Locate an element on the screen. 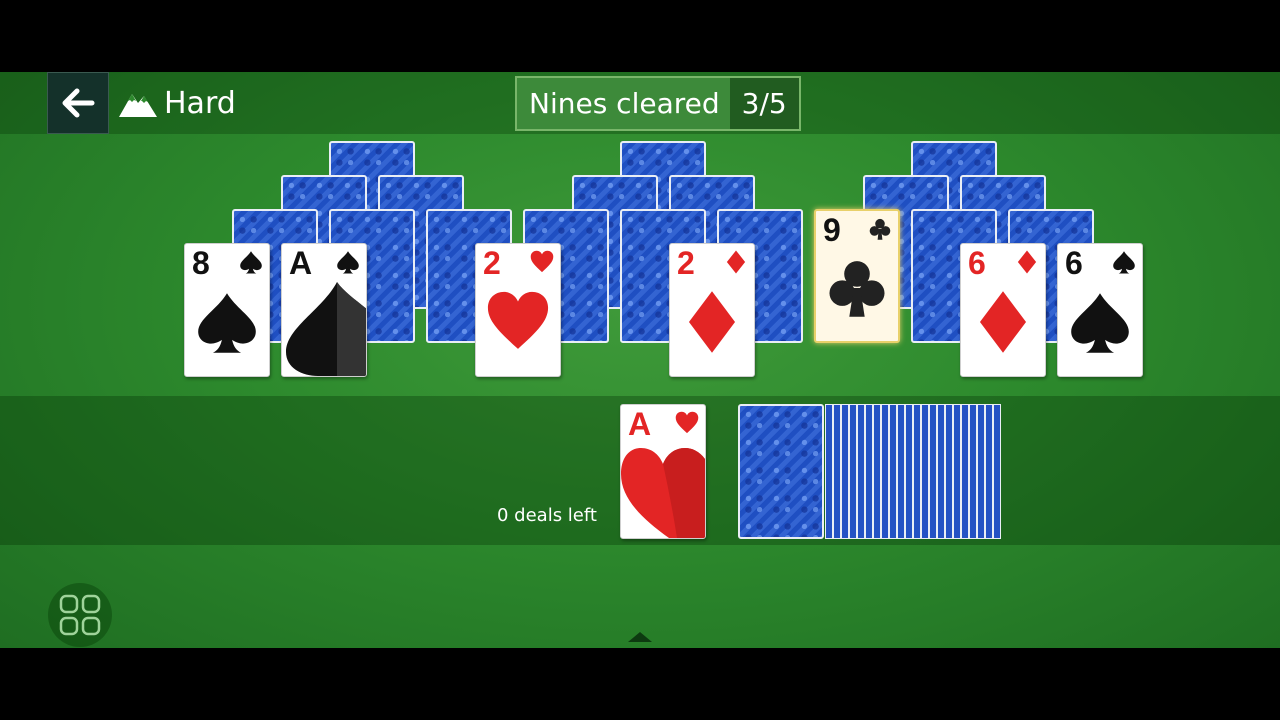 Image resolution: width=1280 pixels, height=720 pixels. chevron-up-icon is located at coordinates (640, 637).